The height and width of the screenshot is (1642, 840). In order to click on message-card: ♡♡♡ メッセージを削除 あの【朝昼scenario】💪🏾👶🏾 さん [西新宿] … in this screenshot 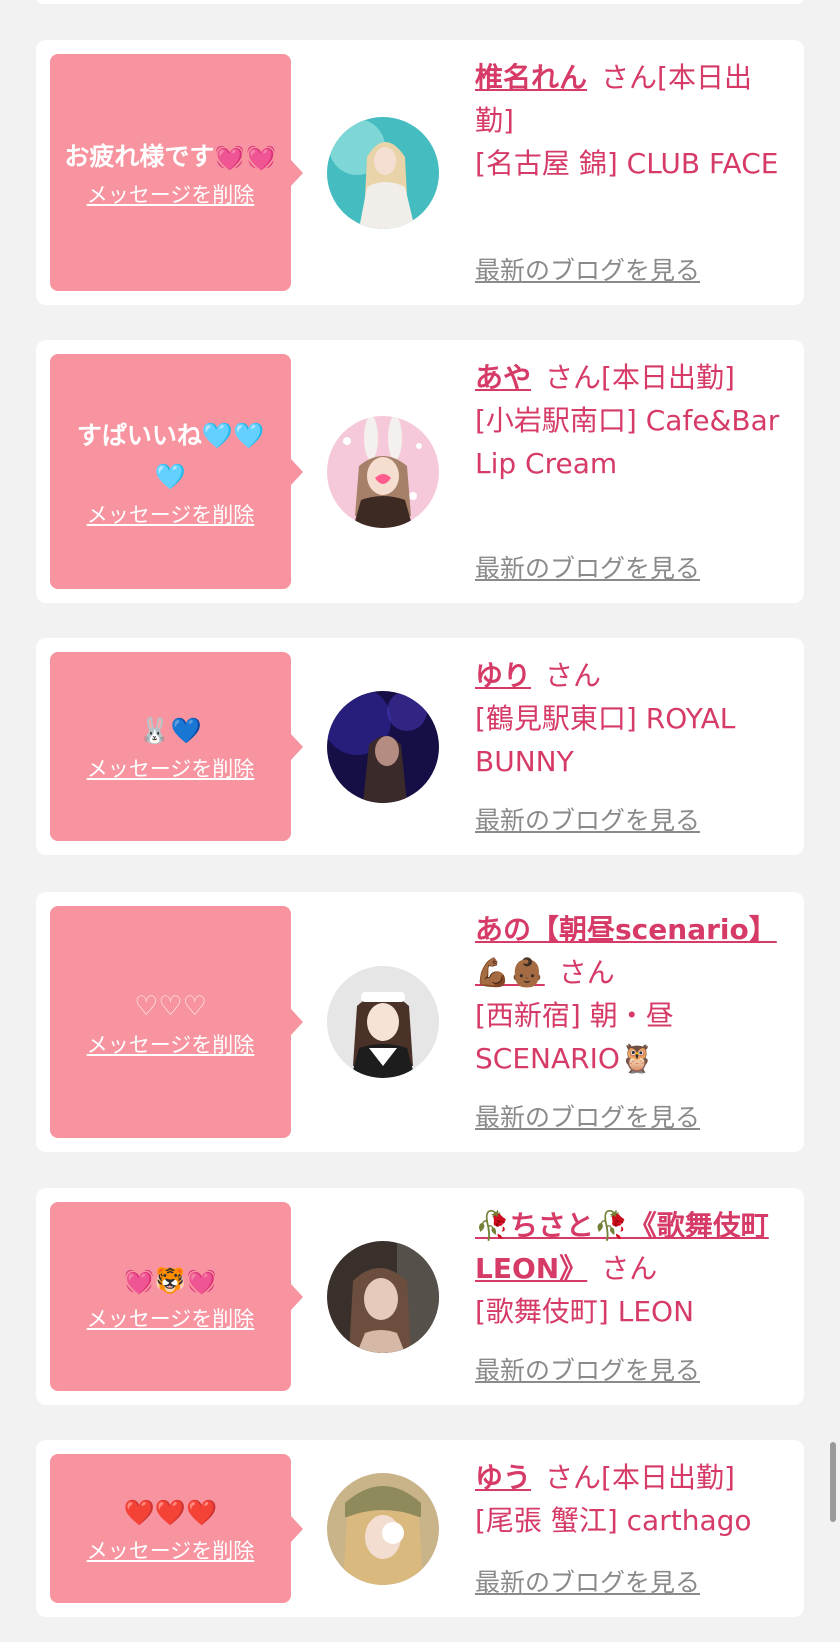, I will do `click(420, 1022)`.